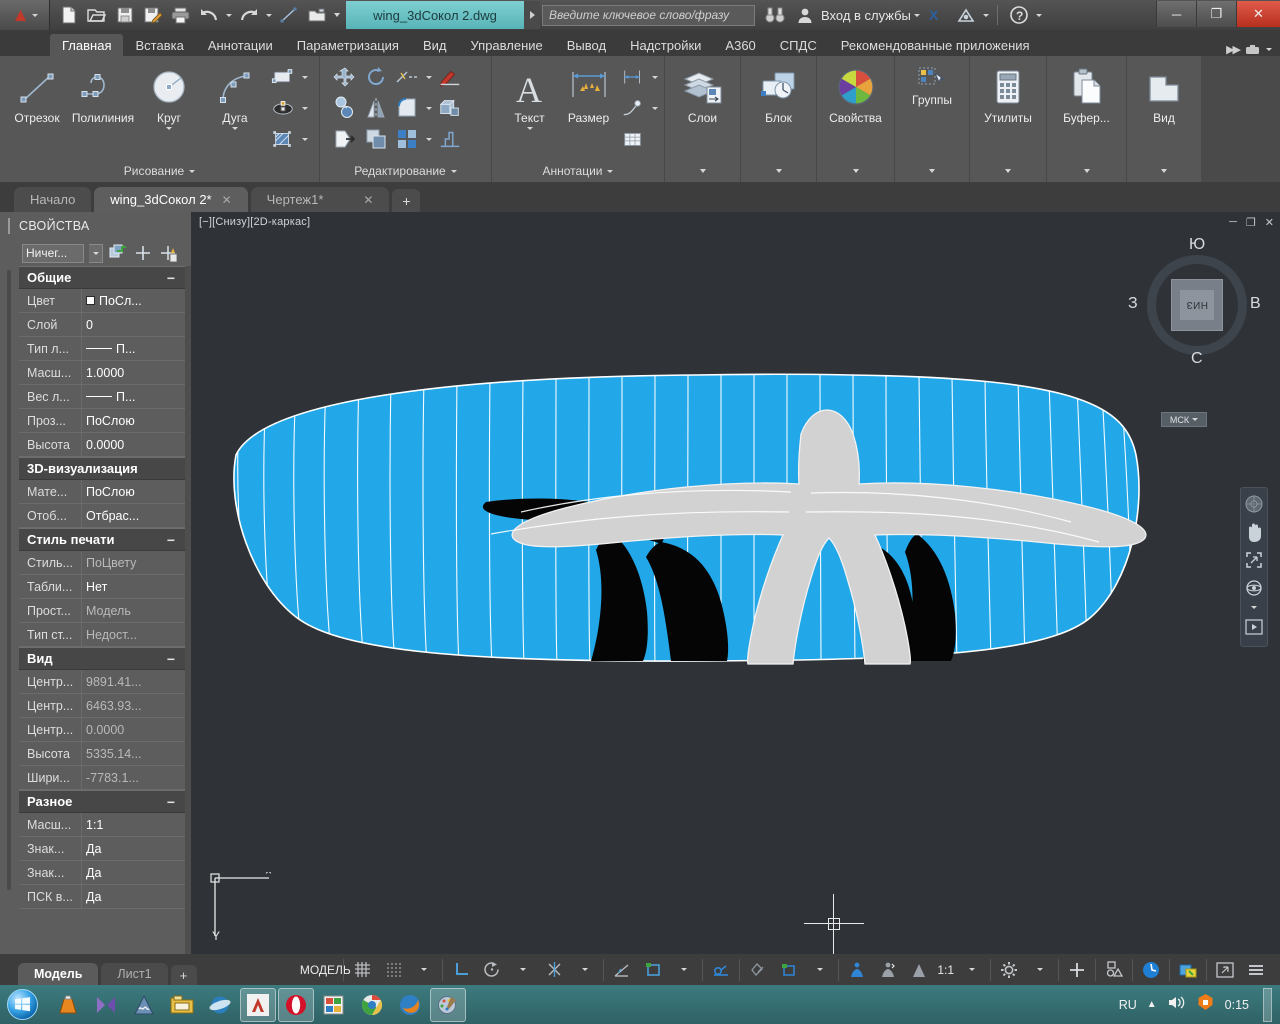  I want to click on isolate-objects-icon, so click(1114, 970).